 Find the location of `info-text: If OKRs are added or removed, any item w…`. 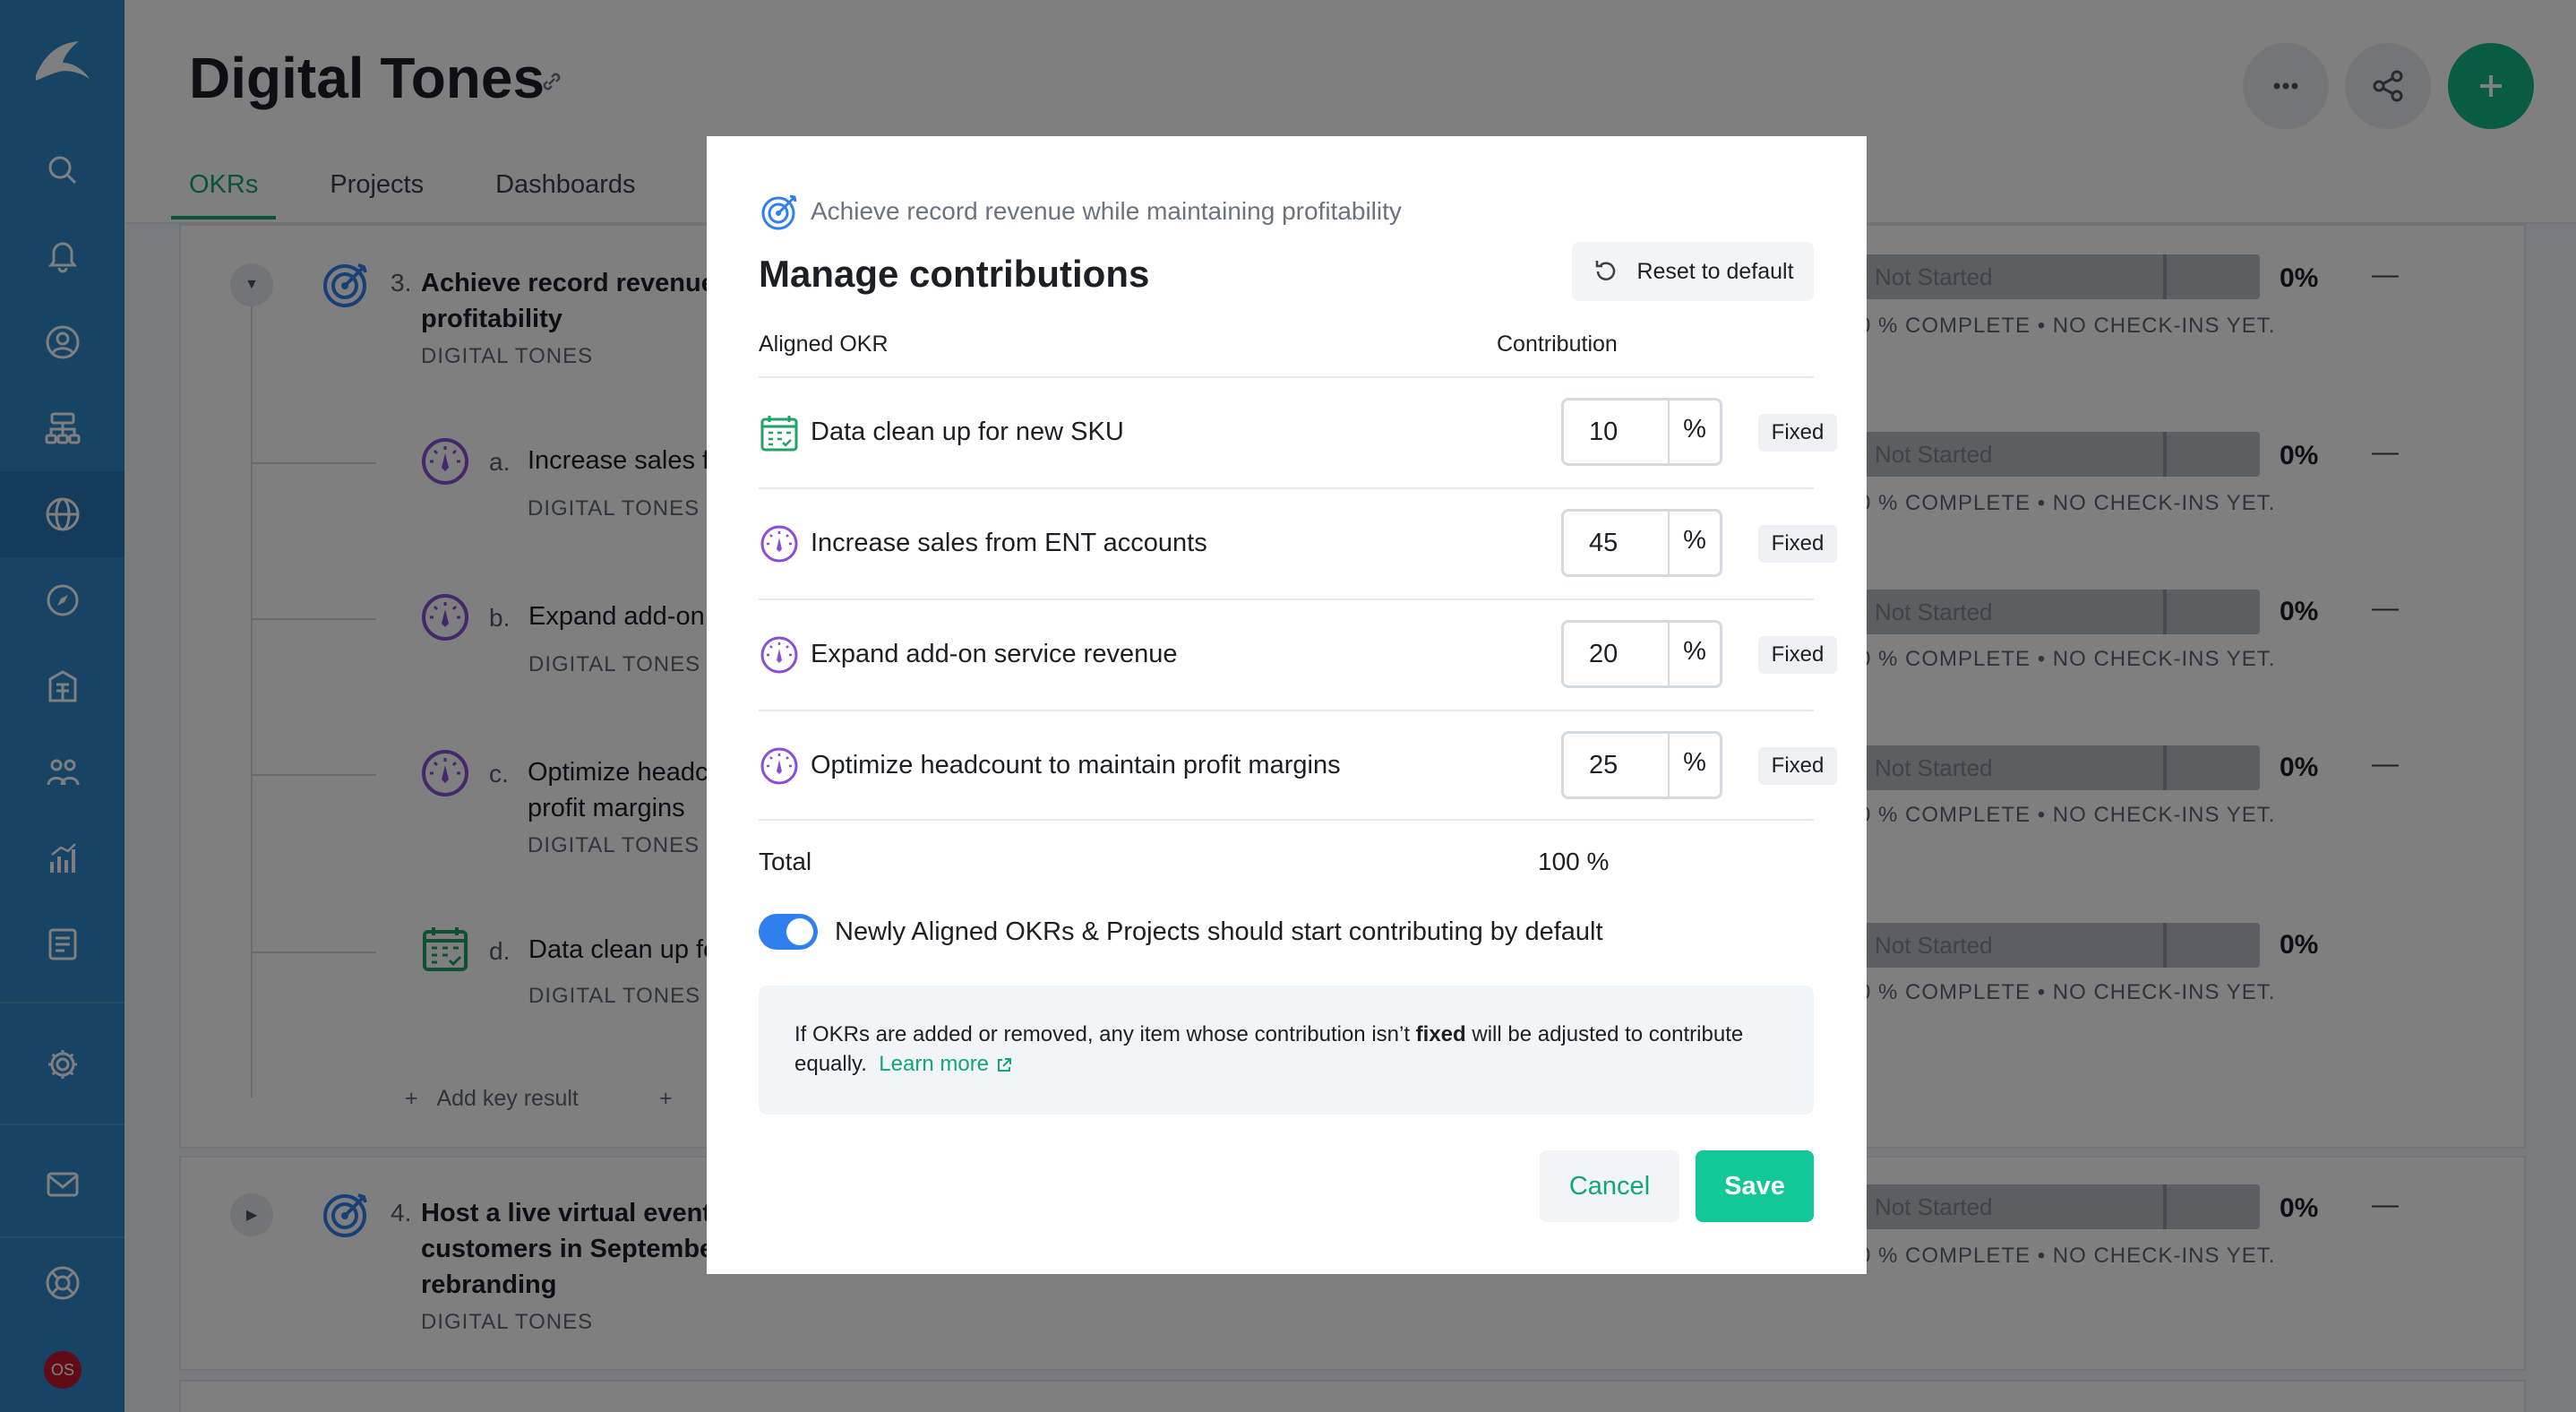

info-text: If OKRs are added or removed, any item w… is located at coordinates (1105, 1034).